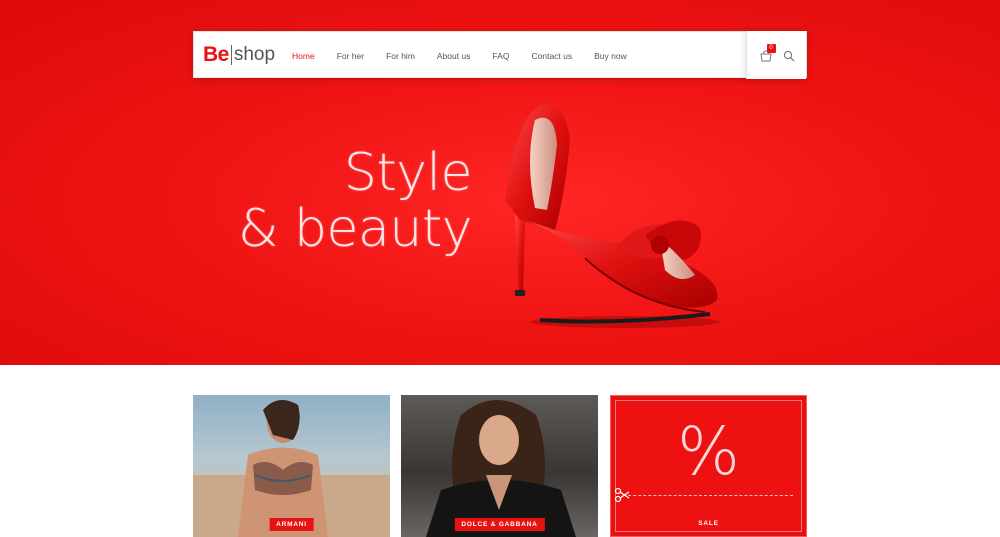 The width and height of the screenshot is (1000, 537). What do you see at coordinates (612, 216) in the screenshot?
I see `red-high-heel-shoe-image` at bounding box center [612, 216].